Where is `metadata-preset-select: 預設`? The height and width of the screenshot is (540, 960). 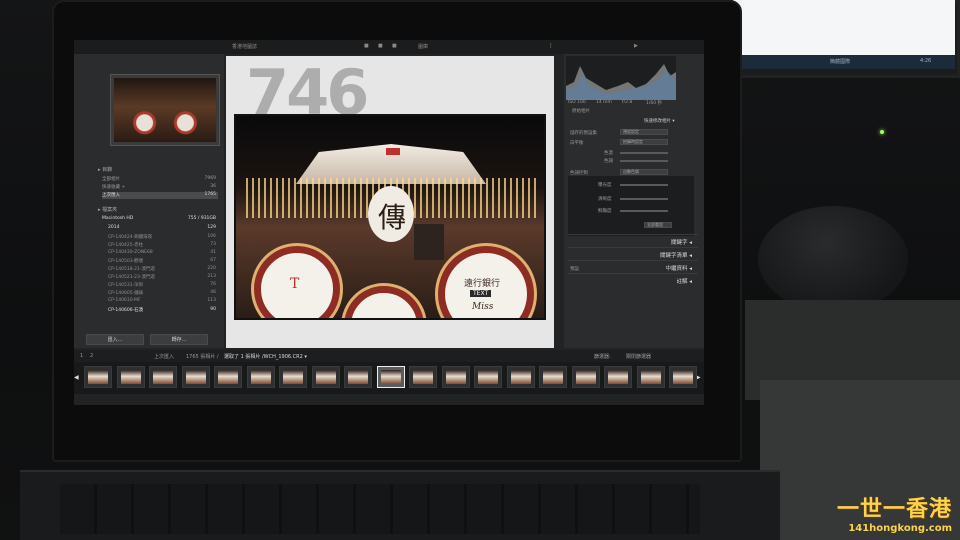 metadata-preset-select: 預設 is located at coordinates (574, 269).